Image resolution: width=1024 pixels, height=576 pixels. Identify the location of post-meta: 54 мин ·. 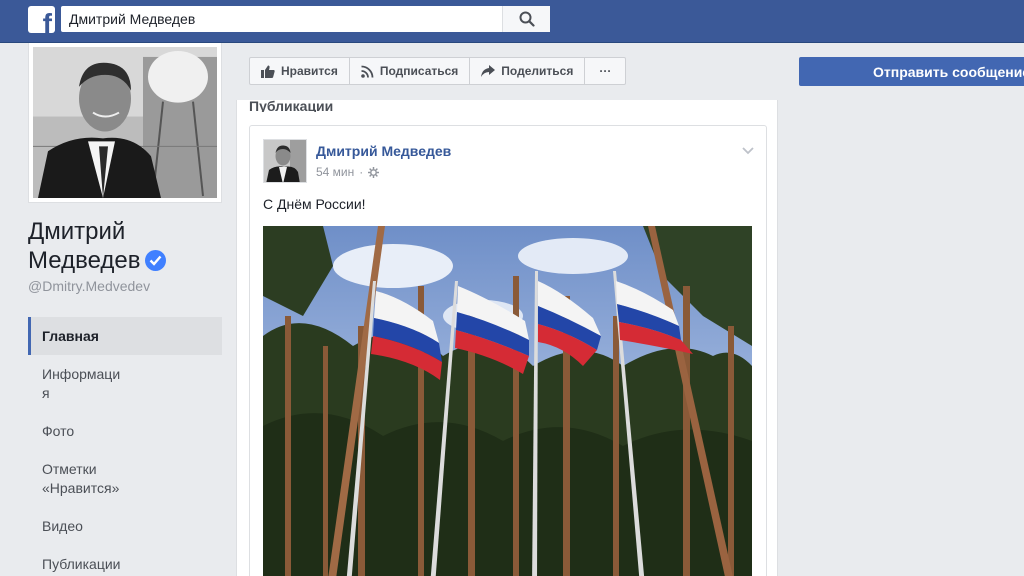
(348, 172).